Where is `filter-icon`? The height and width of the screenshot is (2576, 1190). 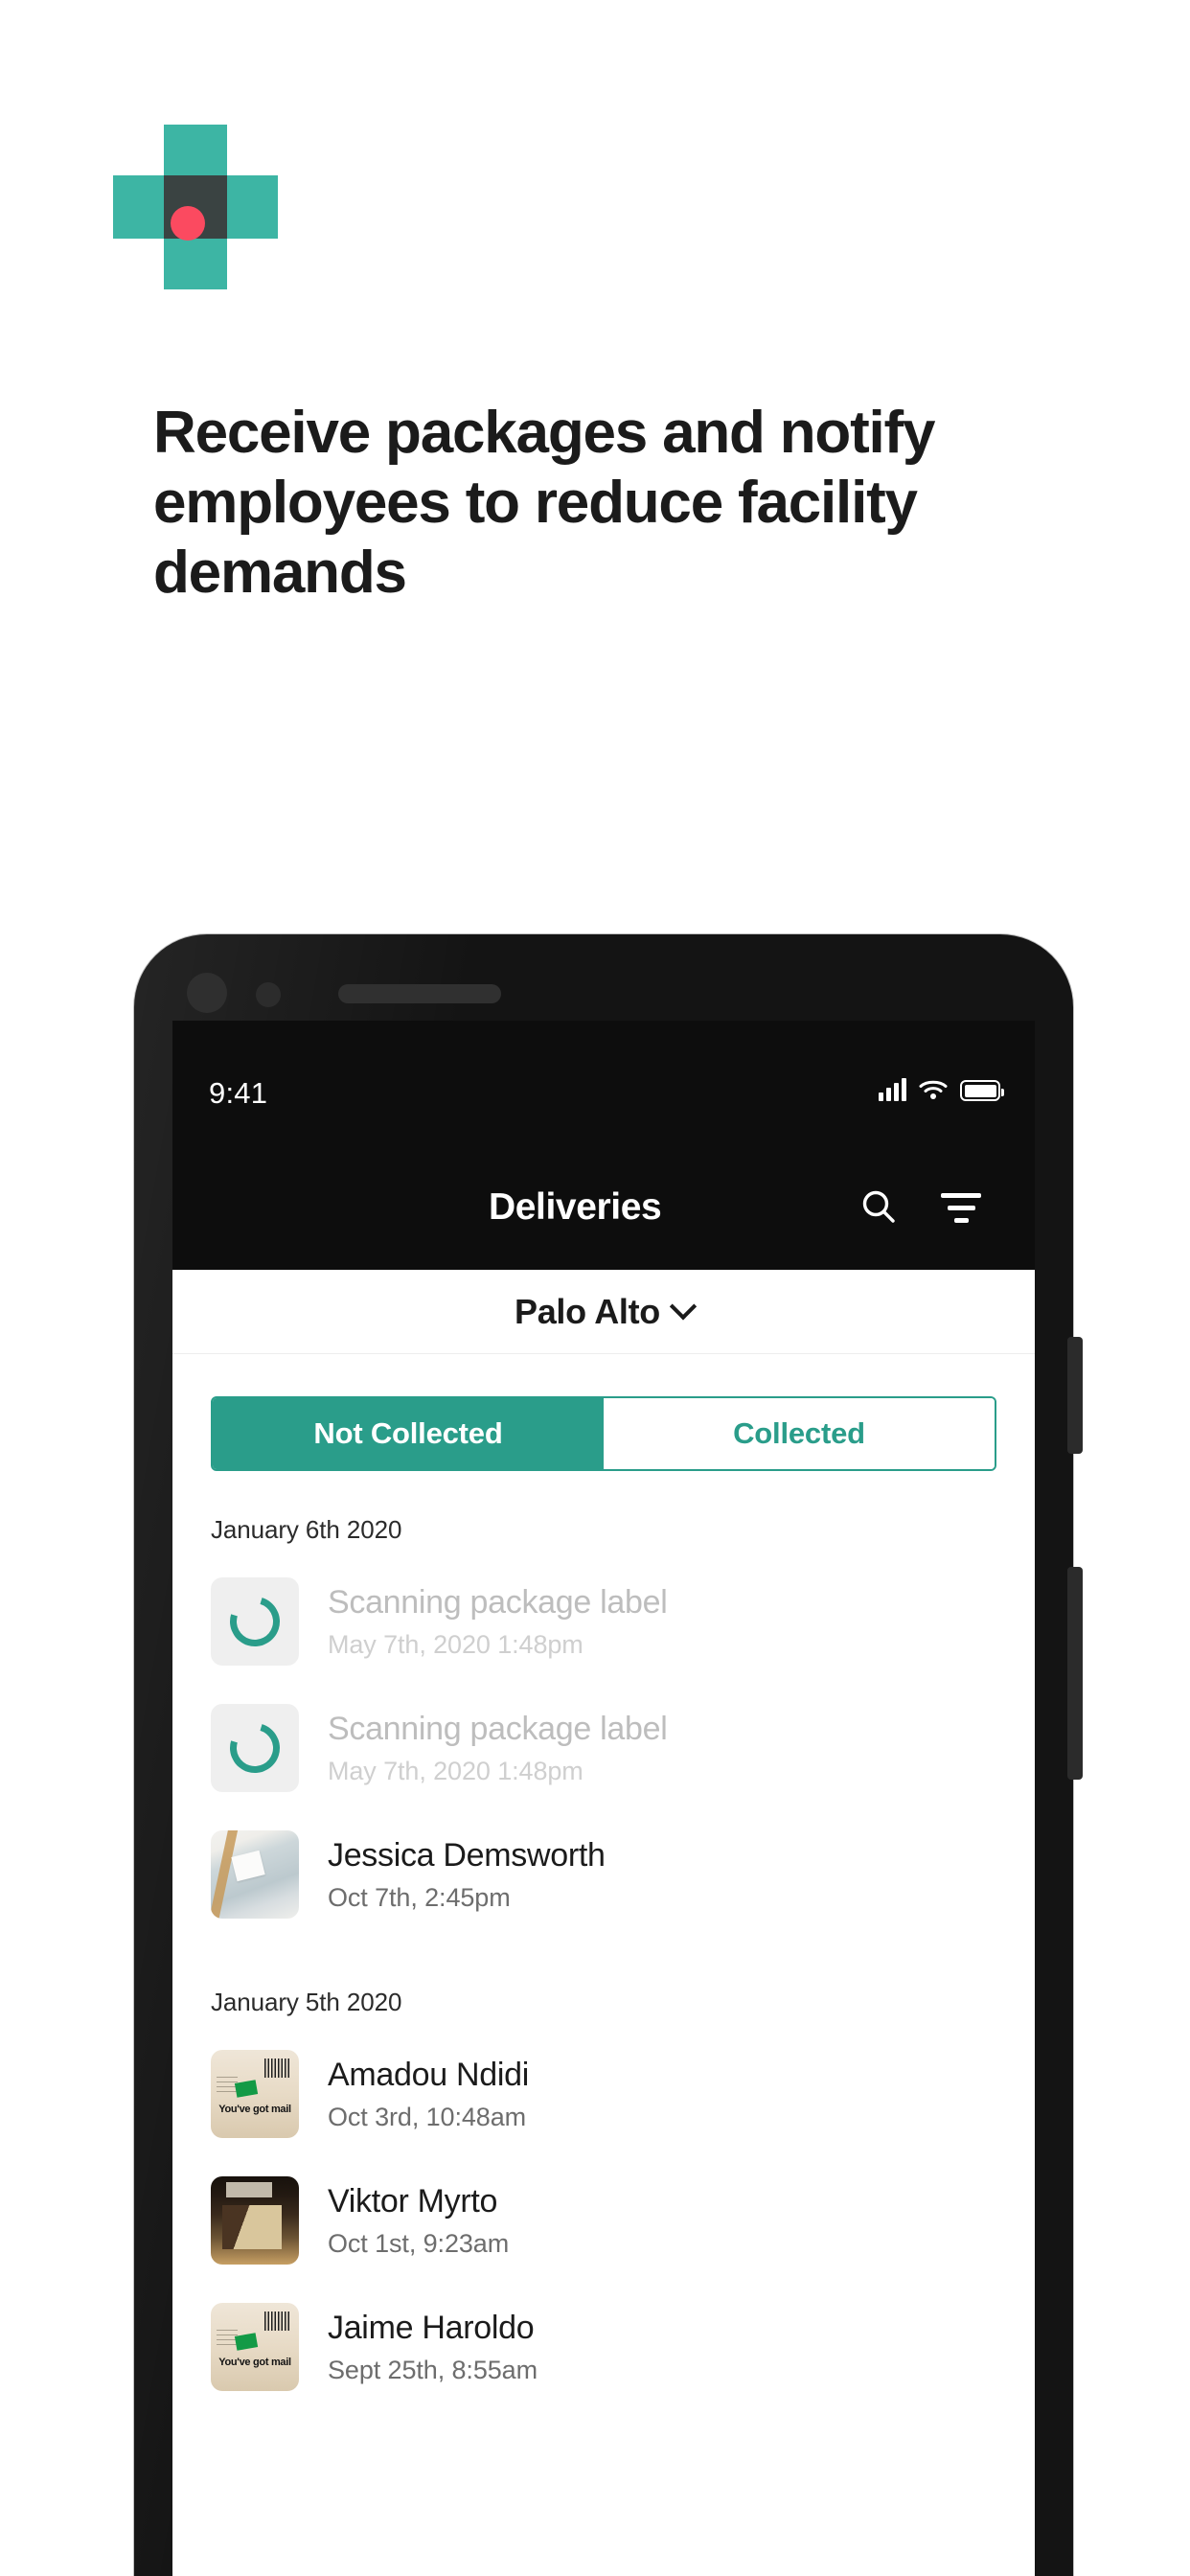 filter-icon is located at coordinates (961, 1207).